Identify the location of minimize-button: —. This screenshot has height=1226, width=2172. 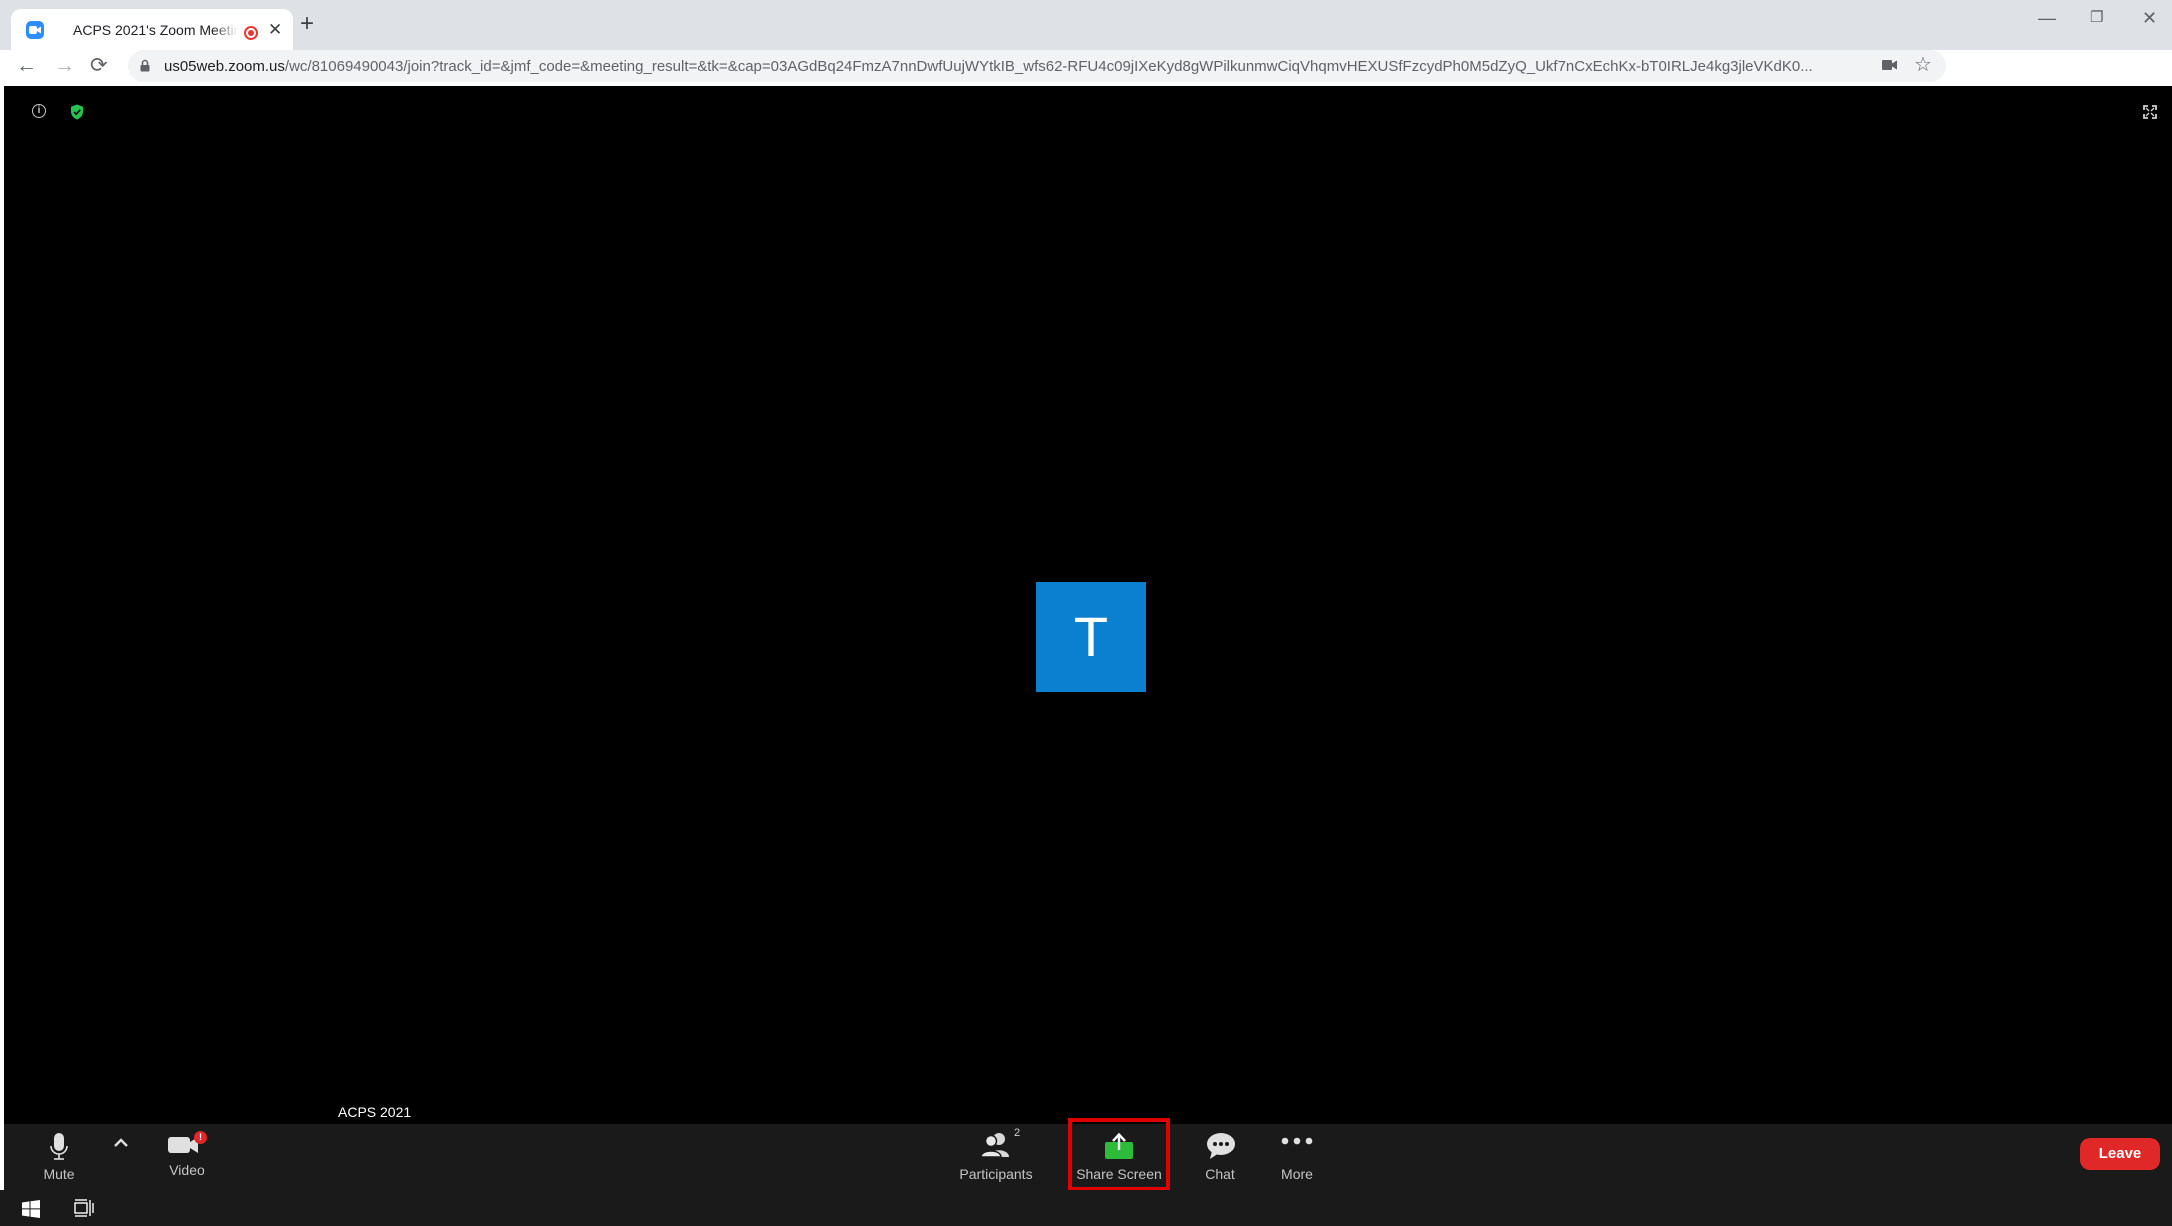
(2047, 18).